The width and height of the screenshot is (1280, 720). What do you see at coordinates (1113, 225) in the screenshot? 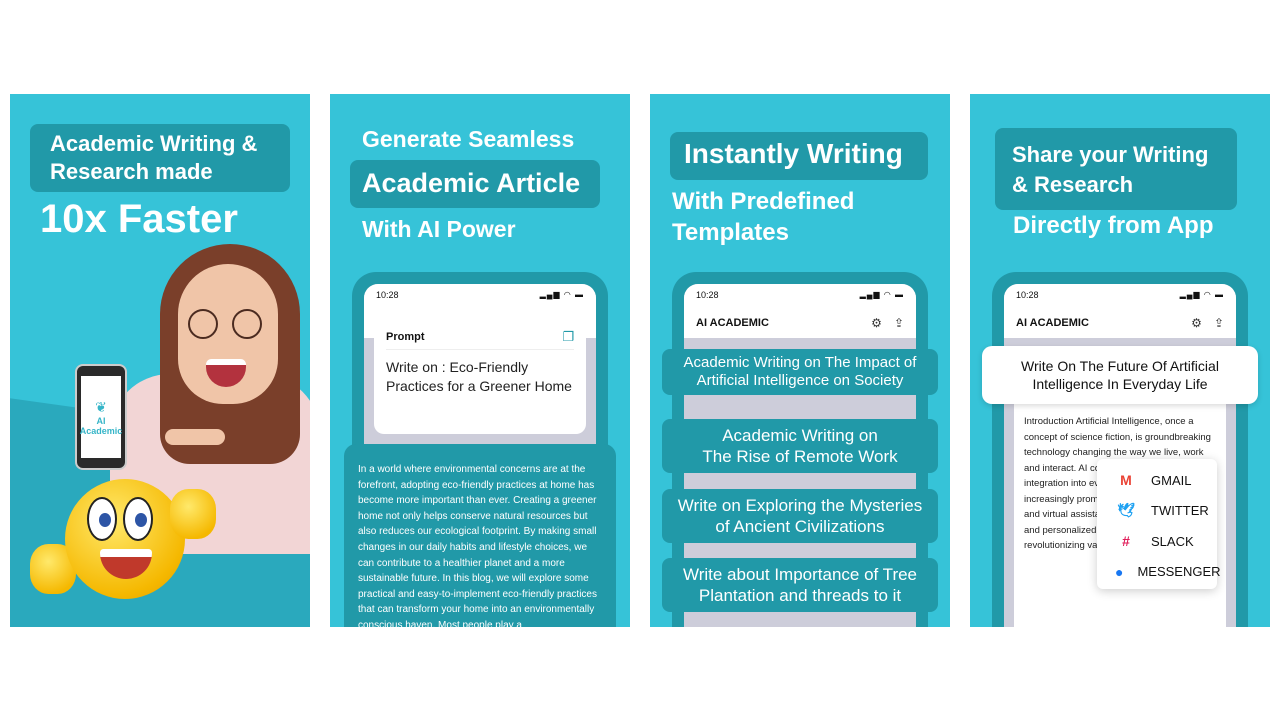
I see `headline-subtitle: Directly from App` at bounding box center [1113, 225].